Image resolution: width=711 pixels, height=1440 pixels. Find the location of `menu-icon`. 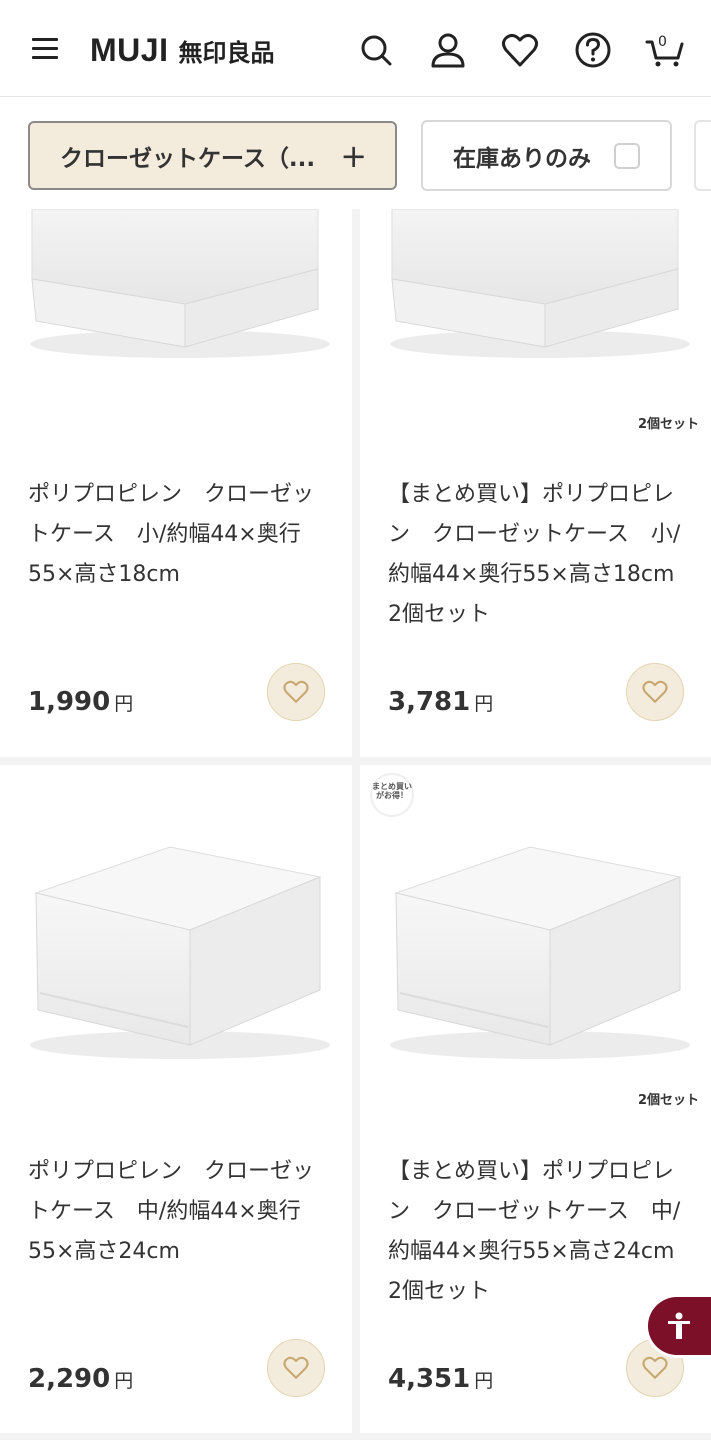

menu-icon is located at coordinates (45, 49).